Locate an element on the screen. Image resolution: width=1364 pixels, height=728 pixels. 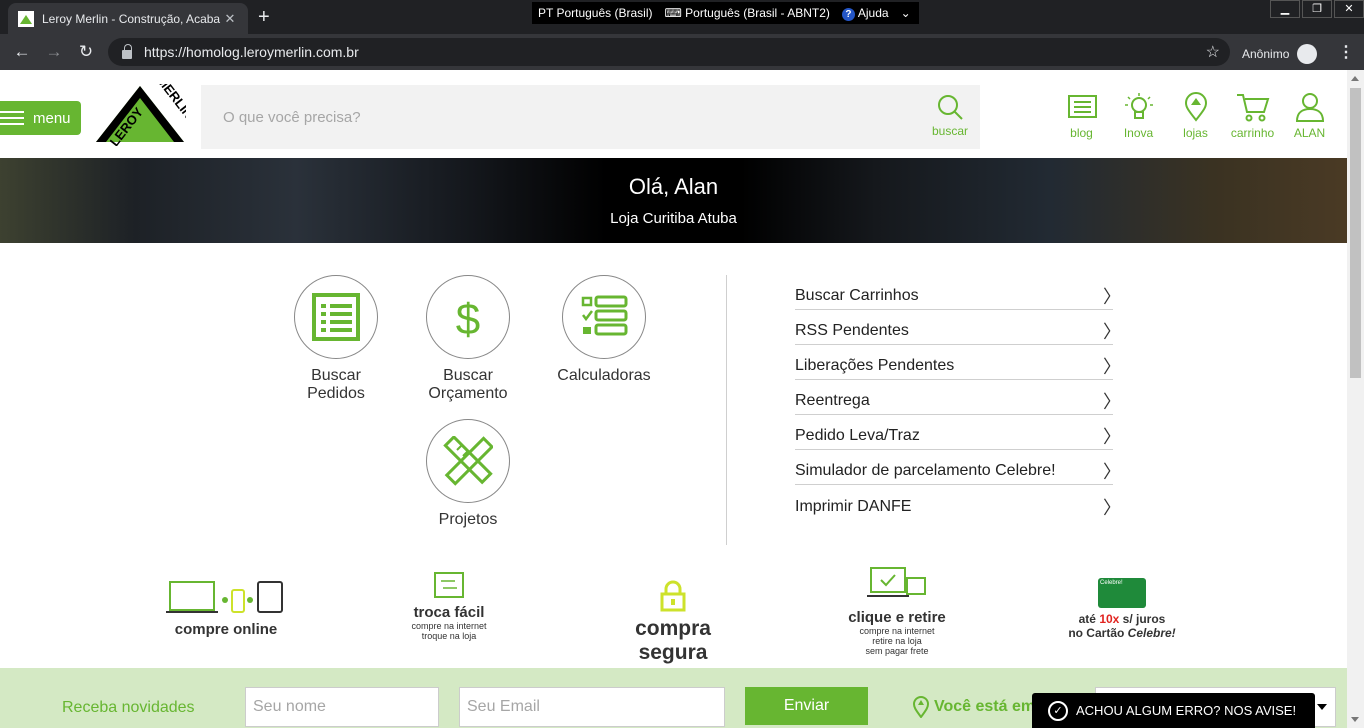
benefit-compre-online: compre online is located at coordinates (226, 609).